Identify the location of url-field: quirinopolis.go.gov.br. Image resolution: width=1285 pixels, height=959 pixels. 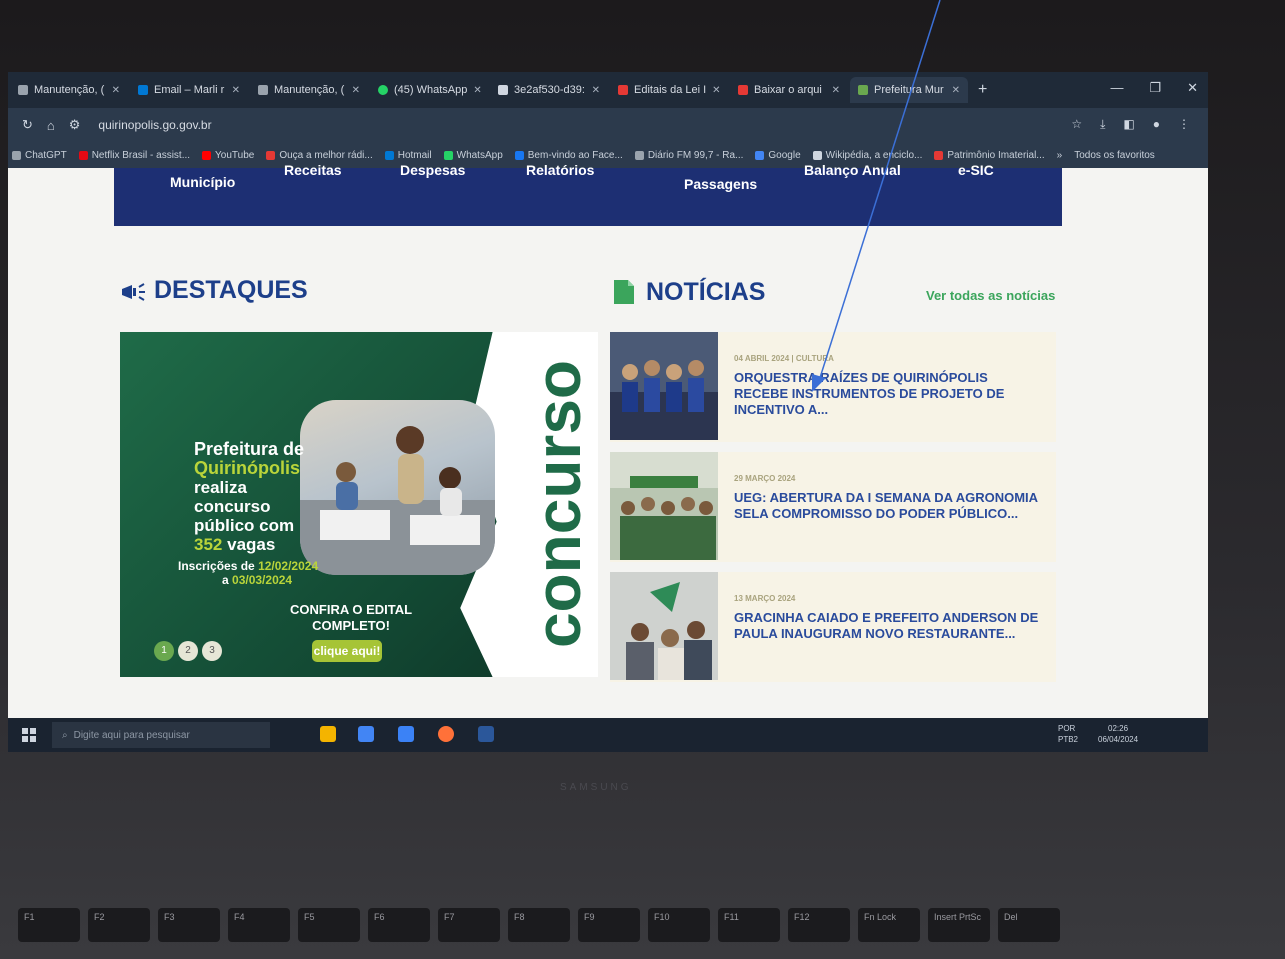
(154, 125).